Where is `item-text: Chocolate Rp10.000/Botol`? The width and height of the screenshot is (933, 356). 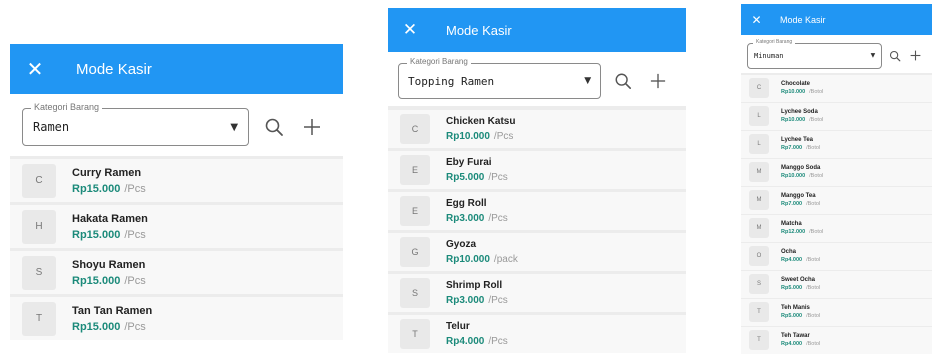
item-text: Chocolate Rp10.000/Botol is located at coordinates (802, 88).